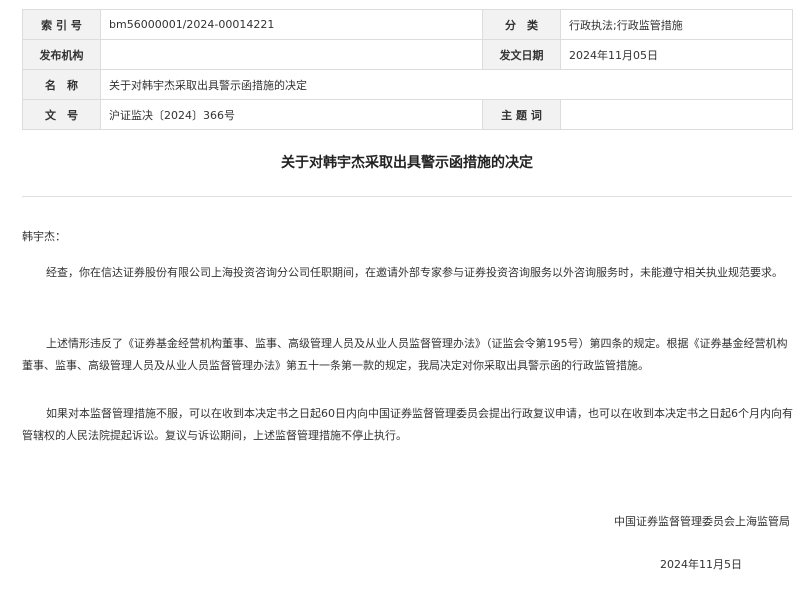 Image resolution: width=800 pixels, height=590 pixels. What do you see at coordinates (44, 236) in the screenshot?
I see `addressee: 韩宇杰：` at bounding box center [44, 236].